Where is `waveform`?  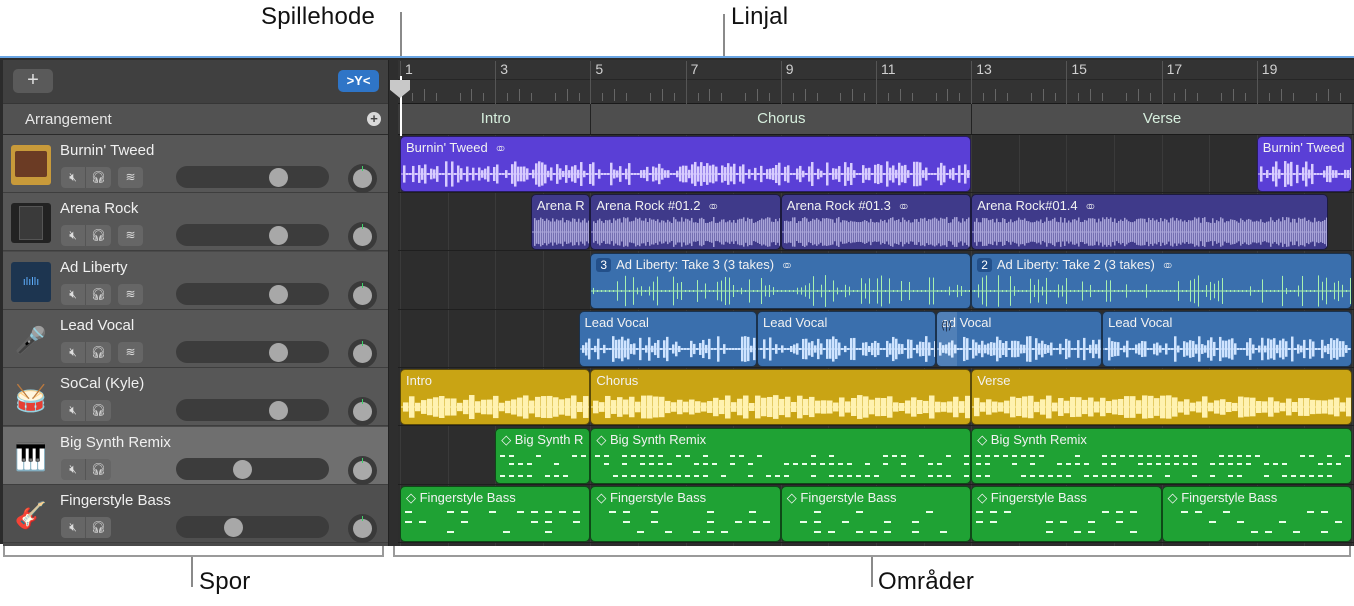
waveform is located at coordinates (1261, 521).